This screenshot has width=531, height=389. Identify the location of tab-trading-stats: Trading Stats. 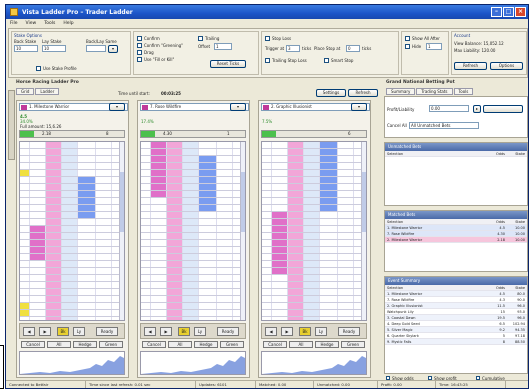
(434, 91).